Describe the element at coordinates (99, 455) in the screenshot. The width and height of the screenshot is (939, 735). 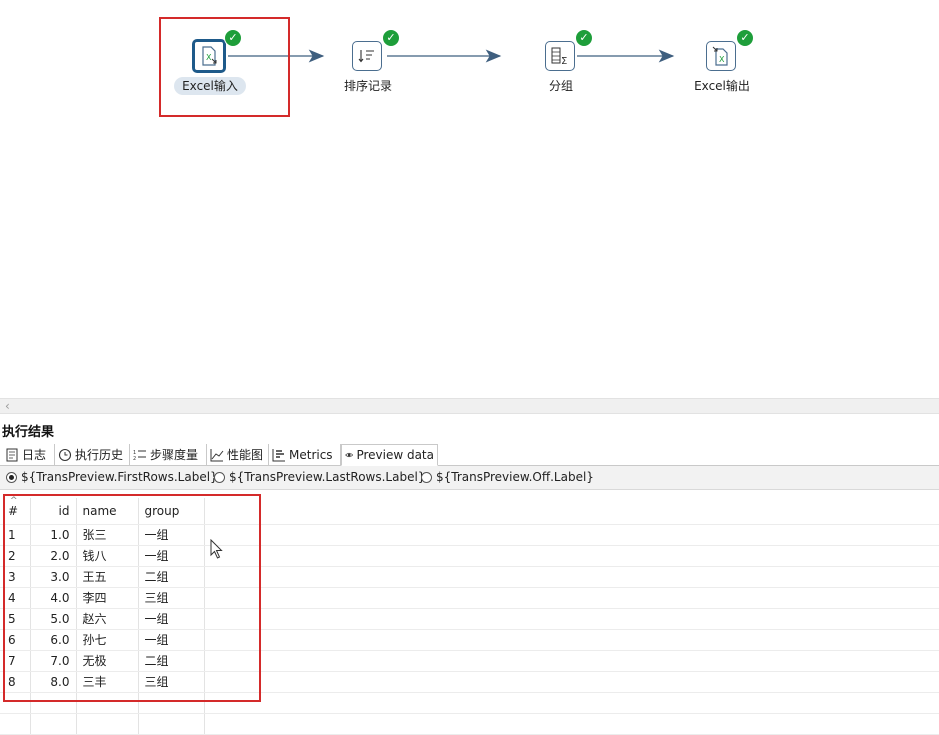
I see `tab-label: 执行历史` at that location.